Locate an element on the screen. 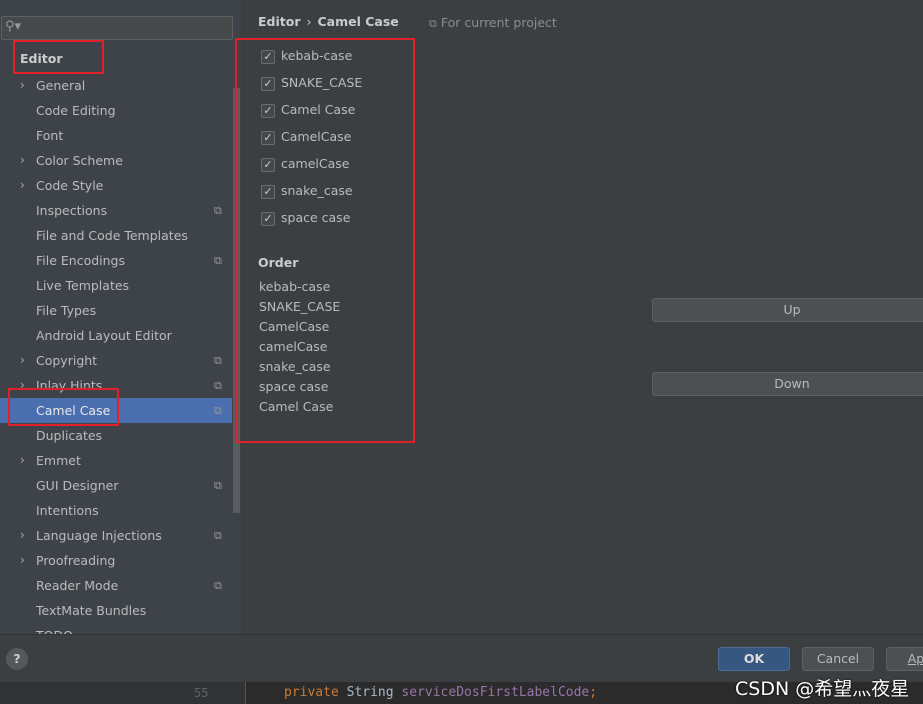  sidebar-item-gui-designer: GUI Designer ⧉ is located at coordinates (116, 485).